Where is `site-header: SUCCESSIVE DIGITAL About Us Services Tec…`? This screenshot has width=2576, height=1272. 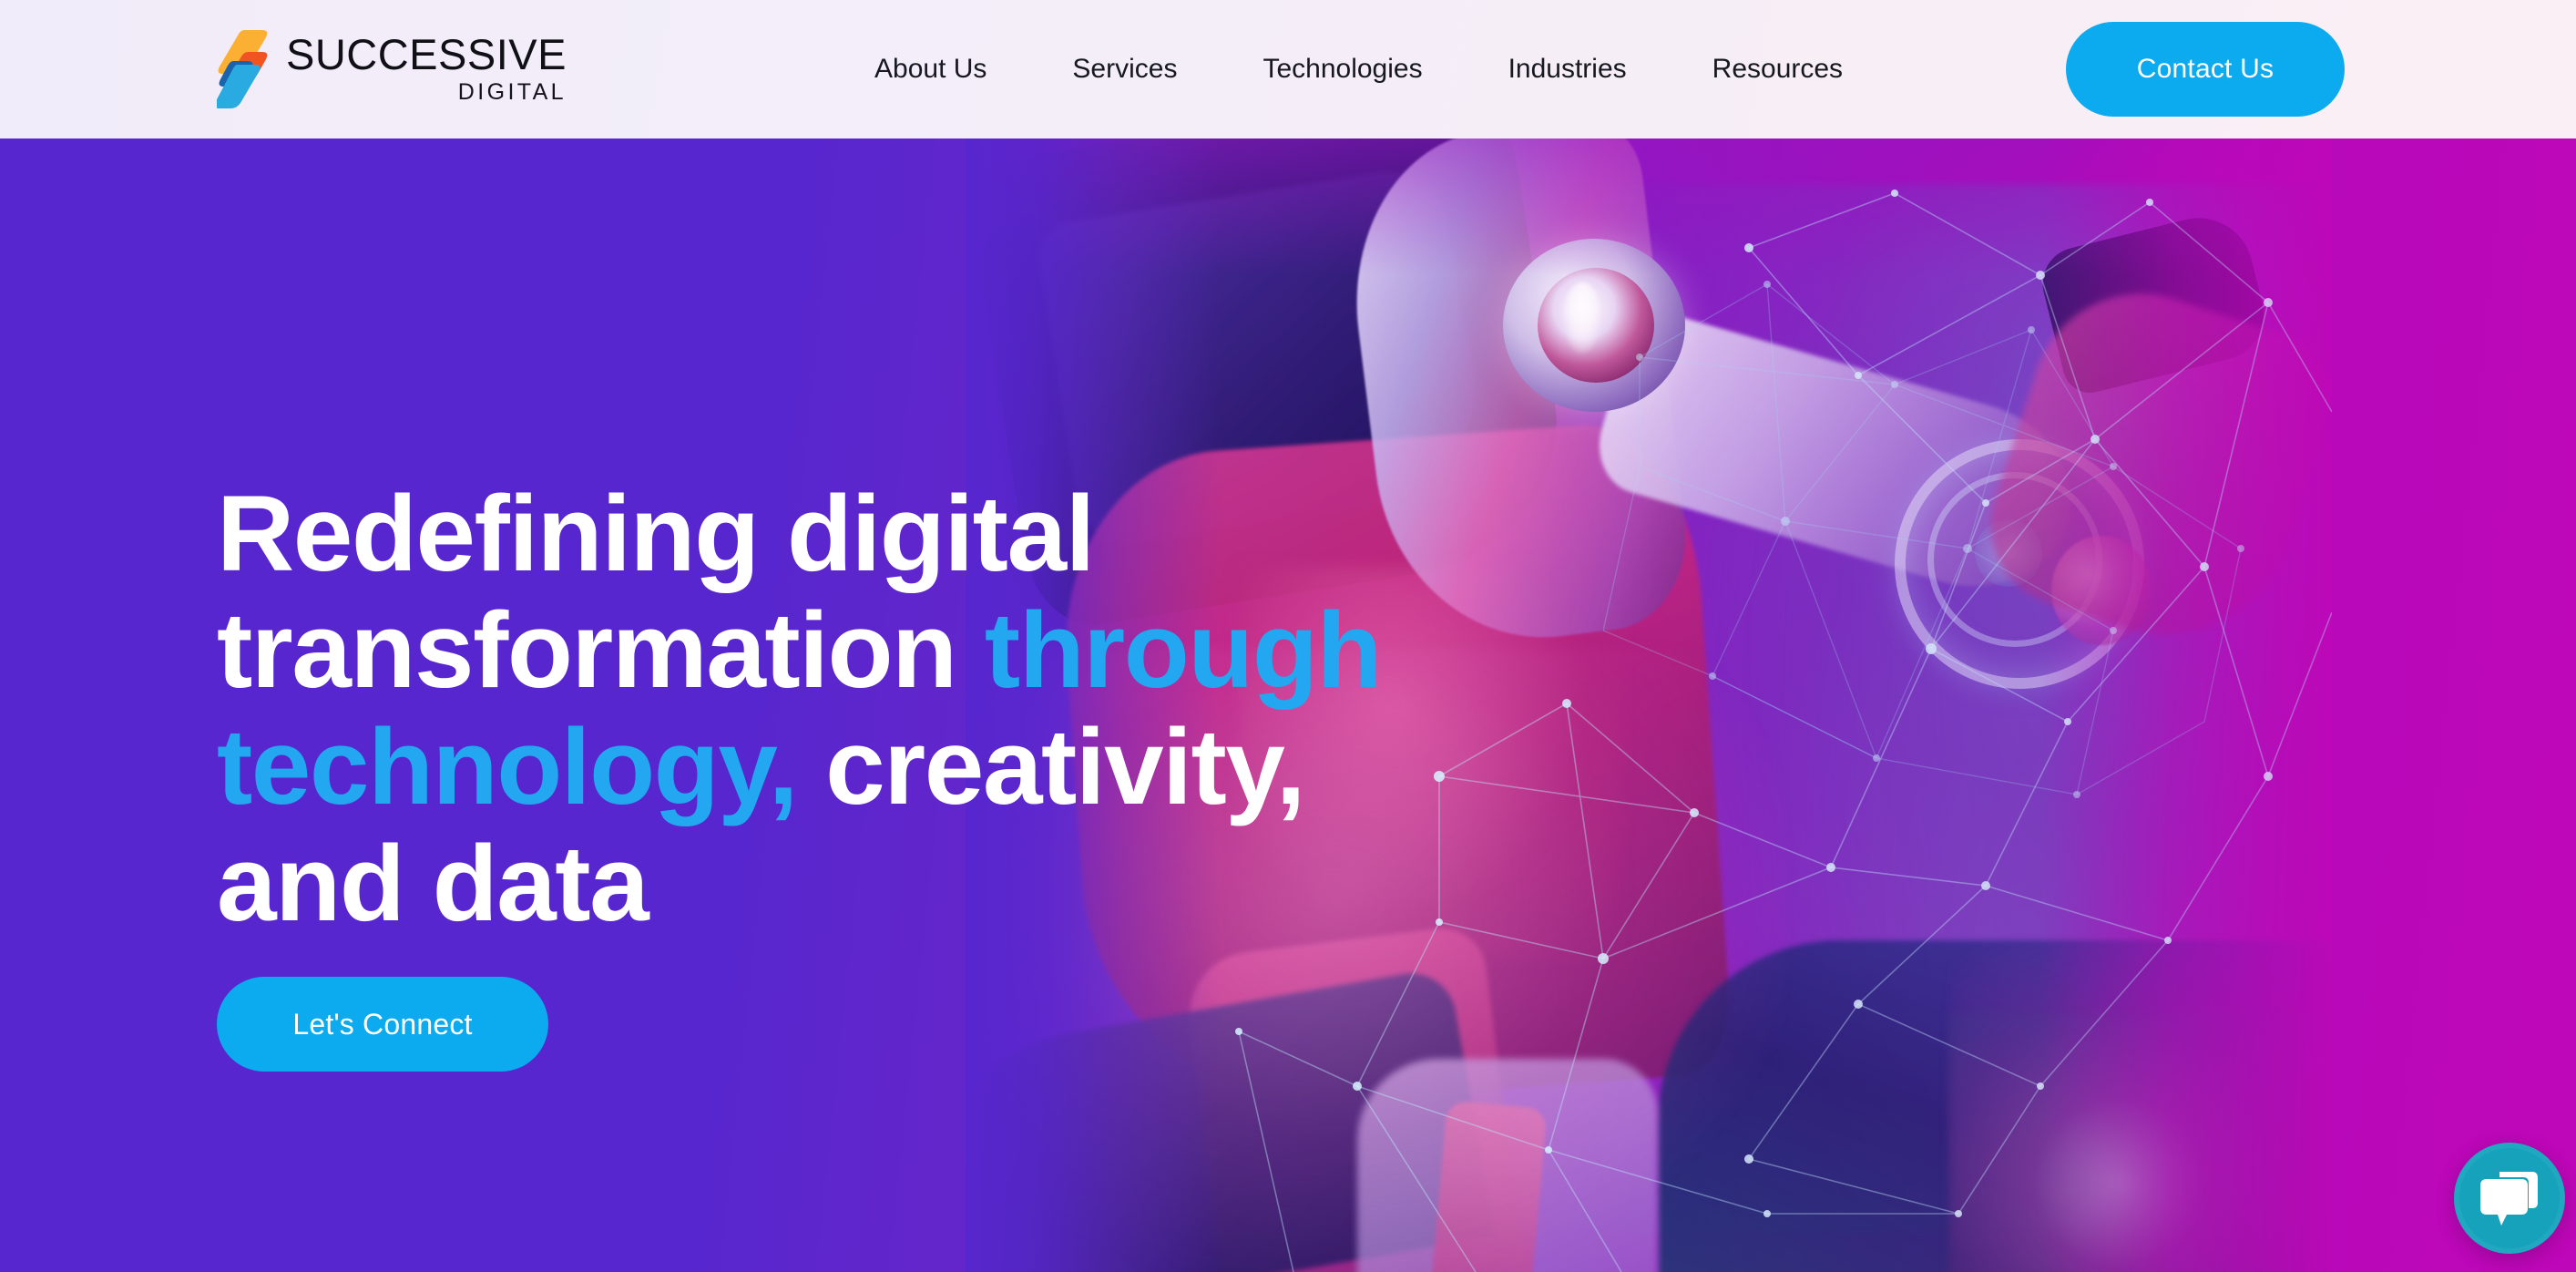 site-header: SUCCESSIVE DIGITAL About Us Services Tec… is located at coordinates (1288, 69).